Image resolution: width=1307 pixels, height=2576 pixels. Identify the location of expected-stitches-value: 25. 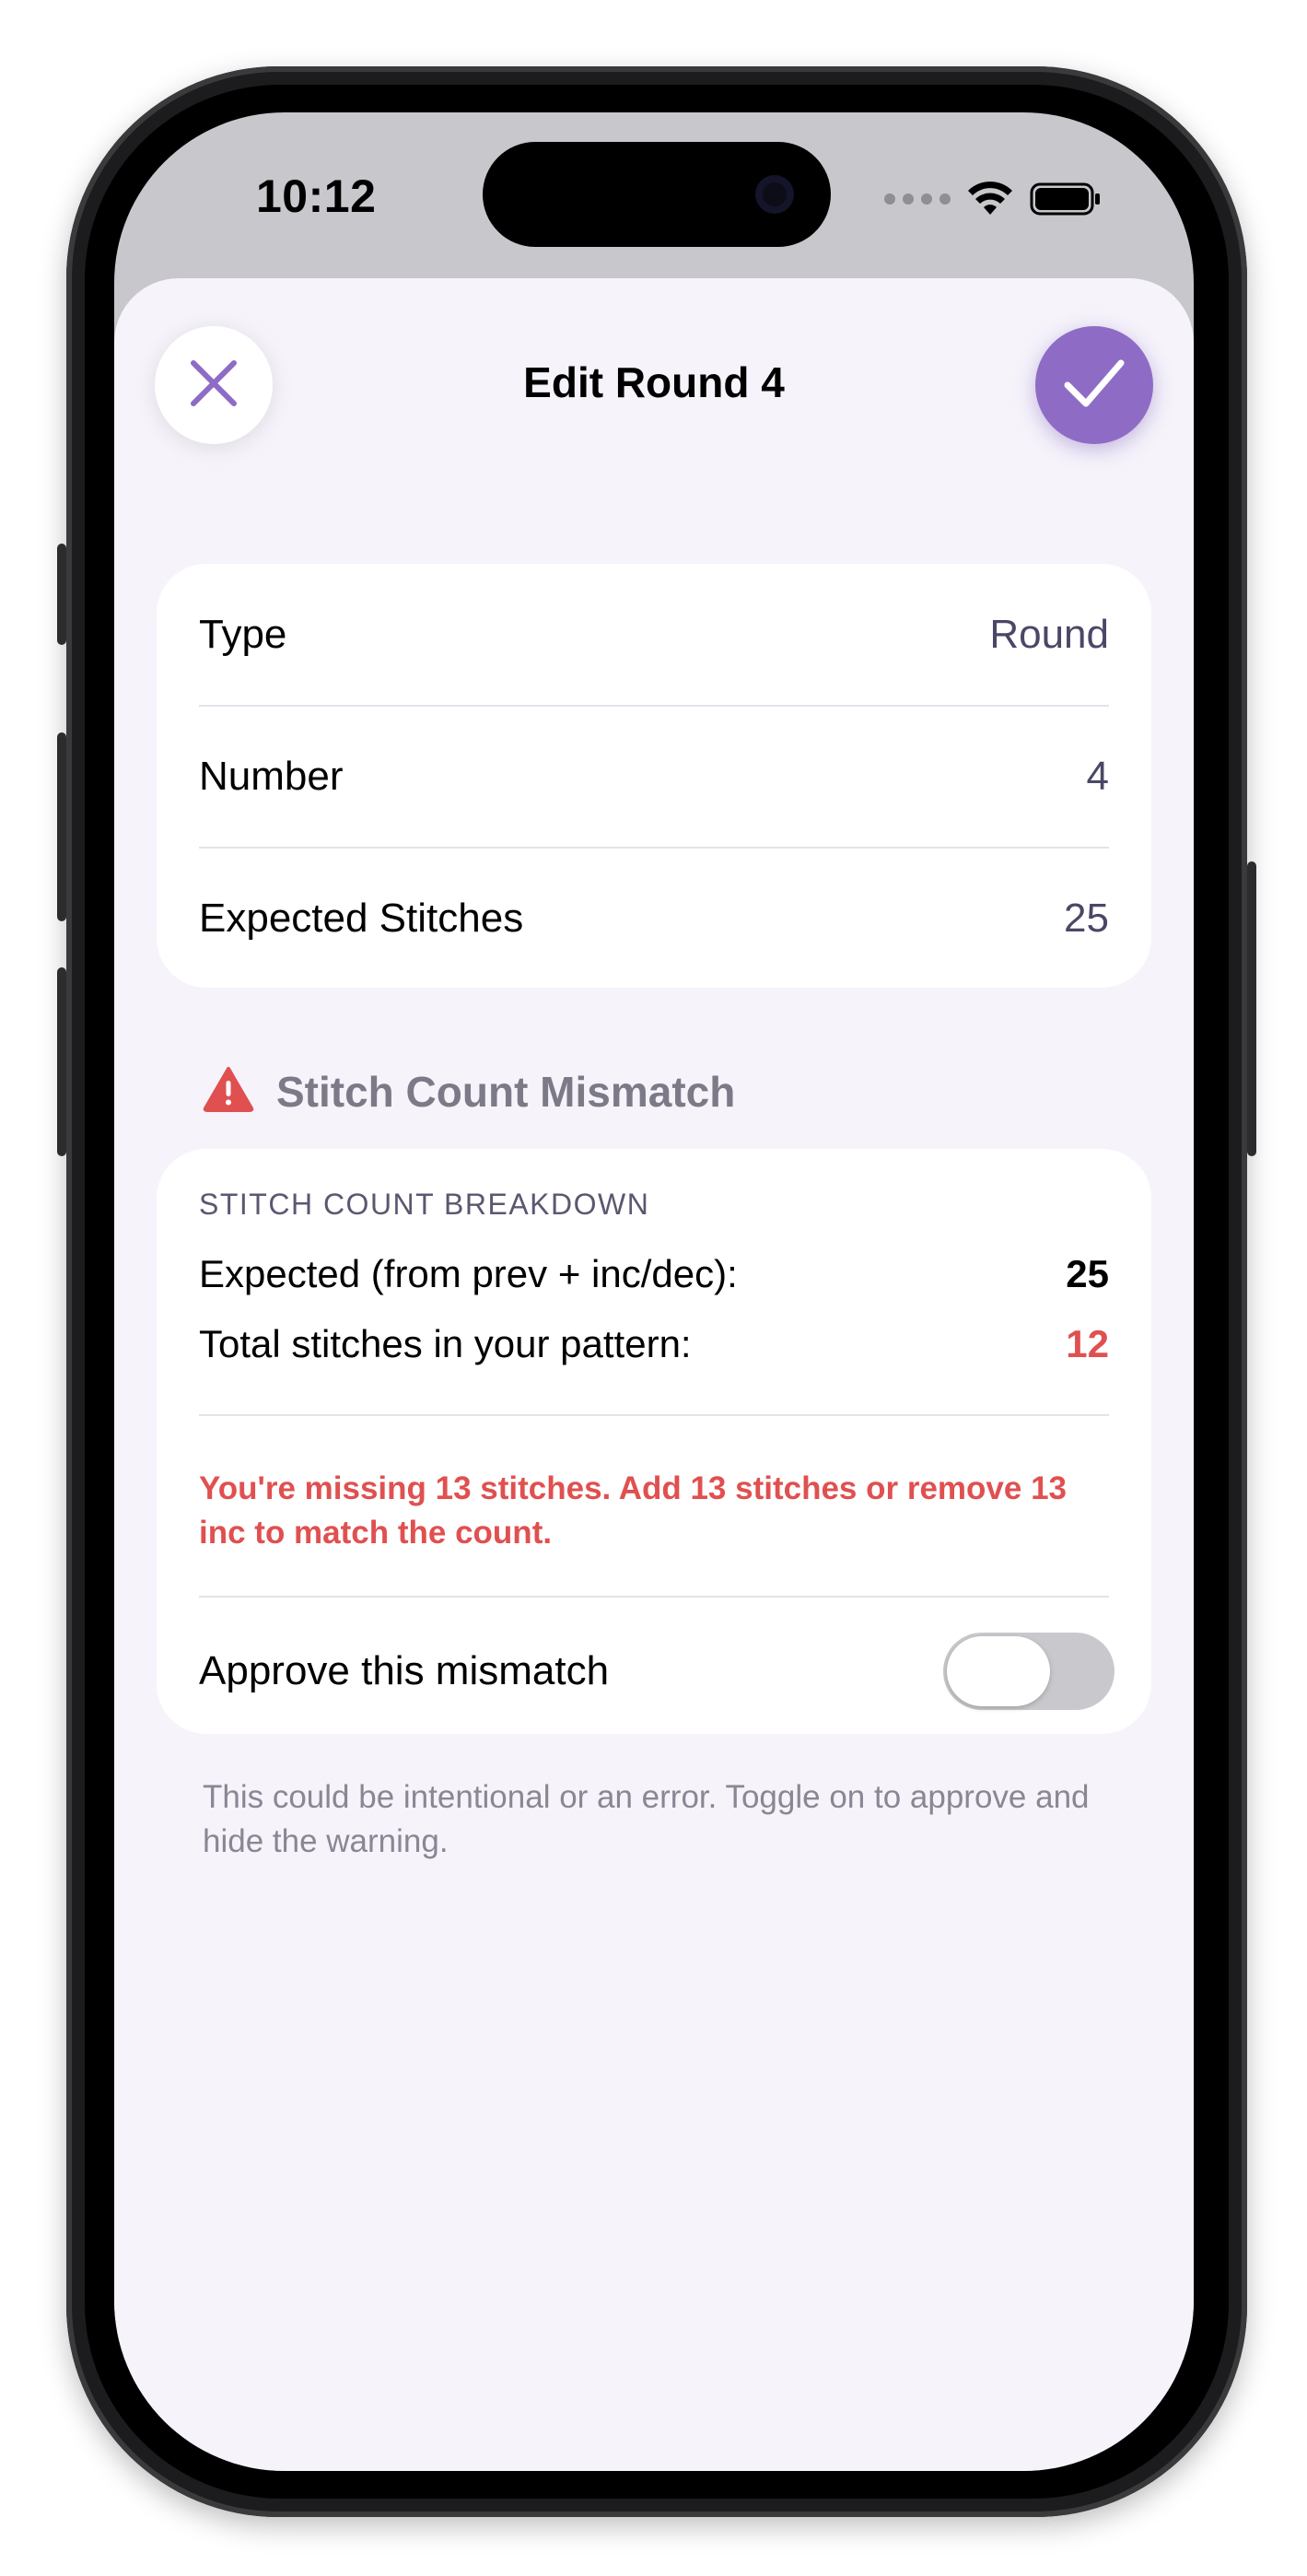
(1087, 919).